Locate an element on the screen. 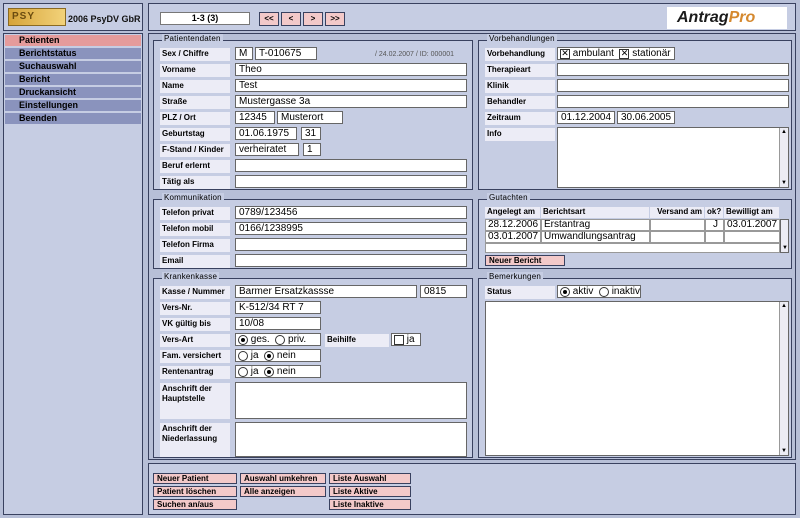  telefon-mobil-field: 0166/1238995 is located at coordinates (351, 228).